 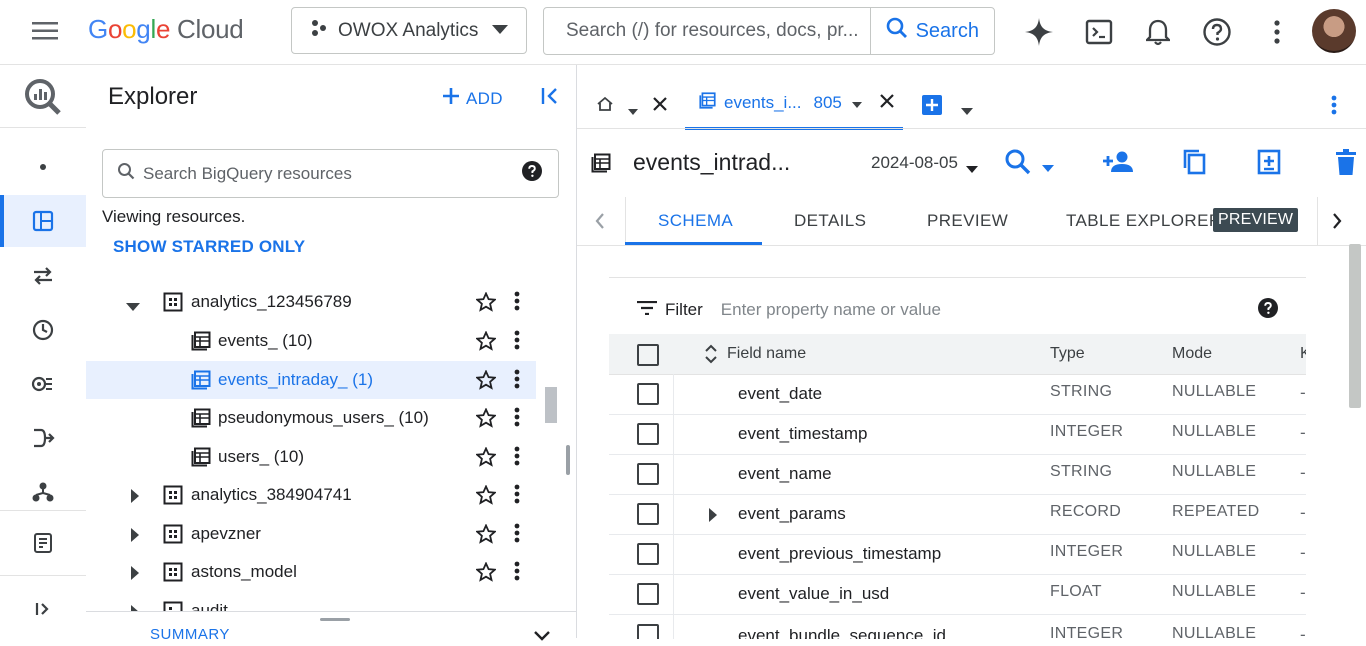 What do you see at coordinates (1337, 223) in the screenshot?
I see `chevron-right-icon` at bounding box center [1337, 223].